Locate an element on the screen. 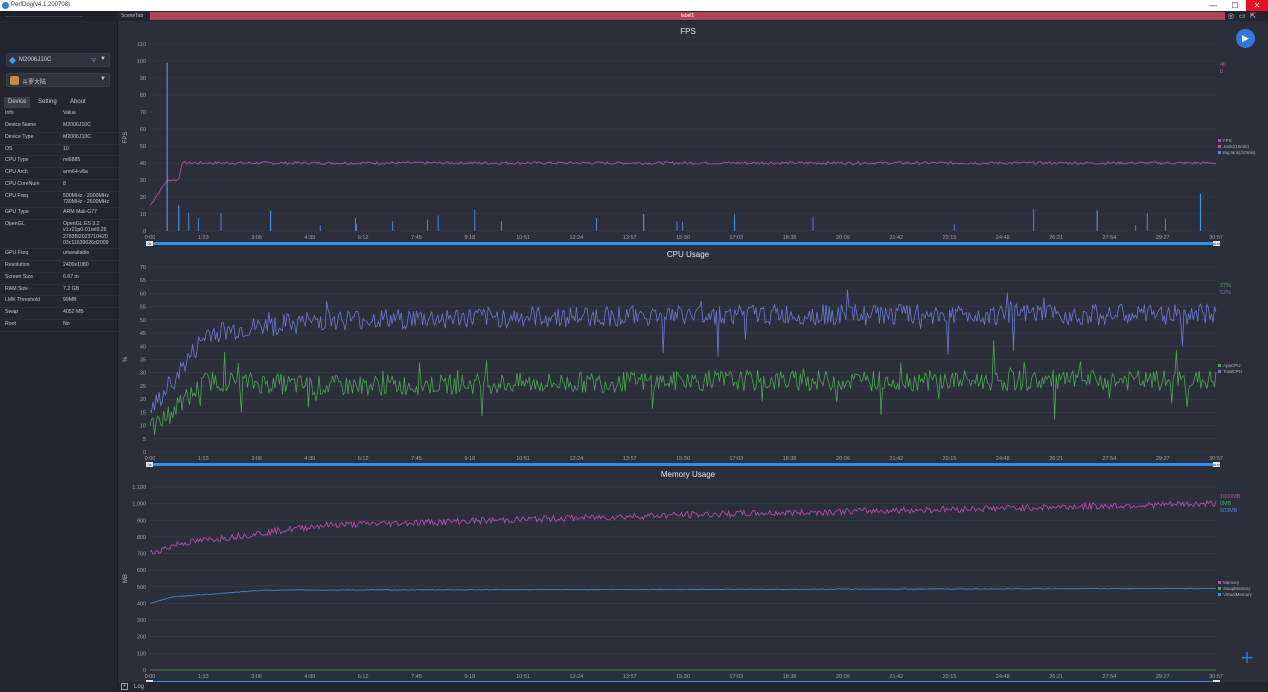 Image resolution: width=1268 pixels, height=692 pixels. tab-setting: Setting is located at coordinates (47, 102).